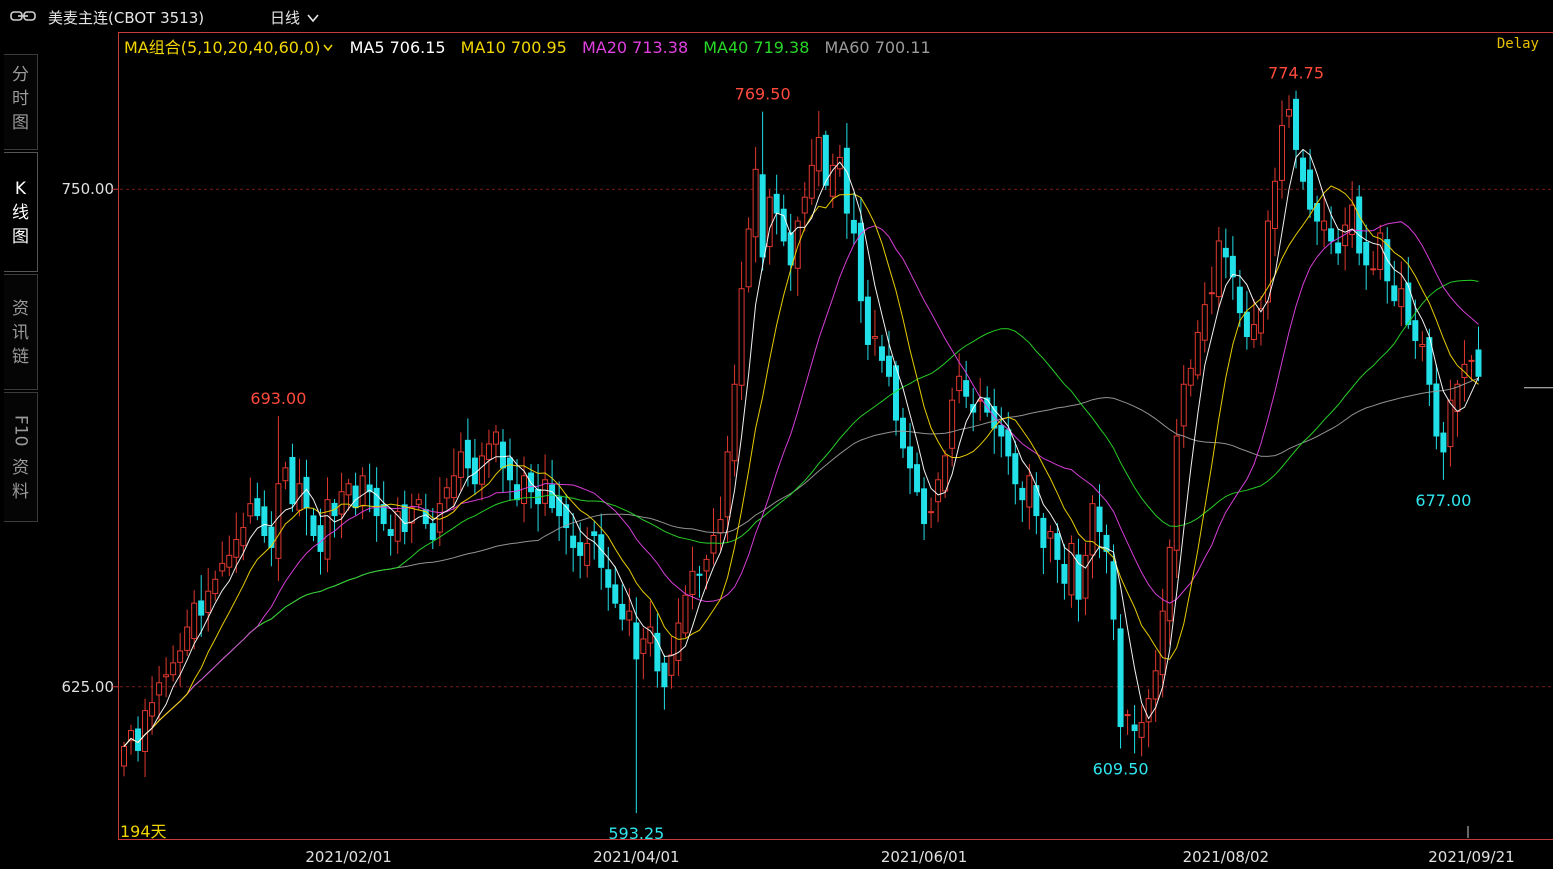 This screenshot has height=869, width=1553. What do you see at coordinates (88, 189) in the screenshot?
I see `y-tick-label: 750.00` at bounding box center [88, 189].